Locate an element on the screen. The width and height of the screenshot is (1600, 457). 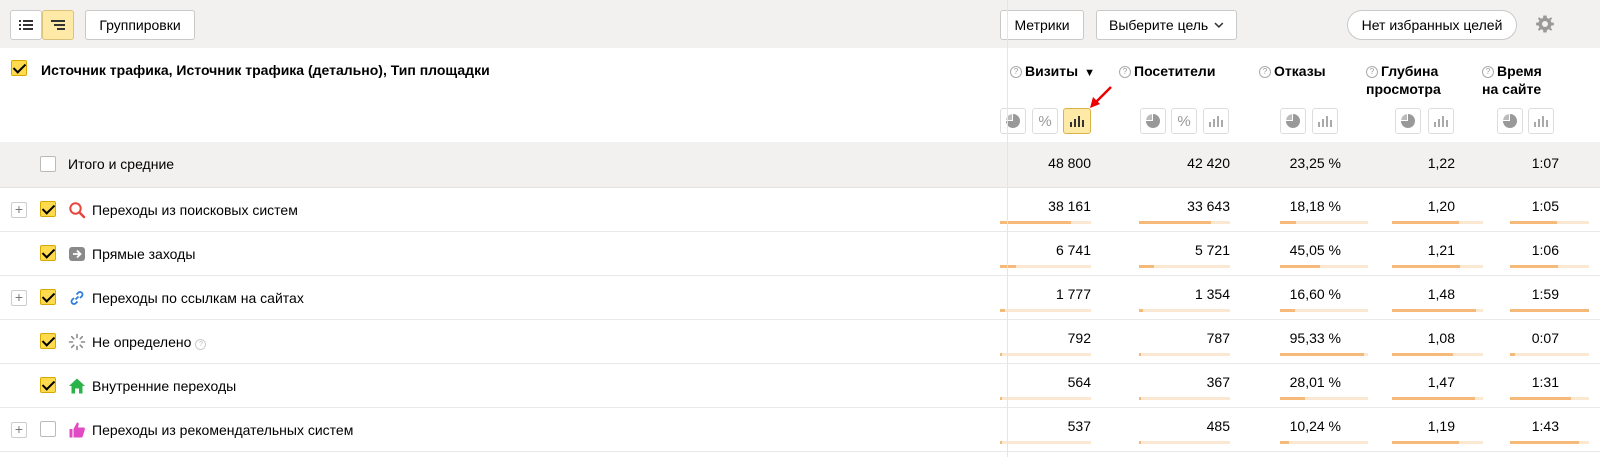
chevron-down-icon is located at coordinates (1219, 25).